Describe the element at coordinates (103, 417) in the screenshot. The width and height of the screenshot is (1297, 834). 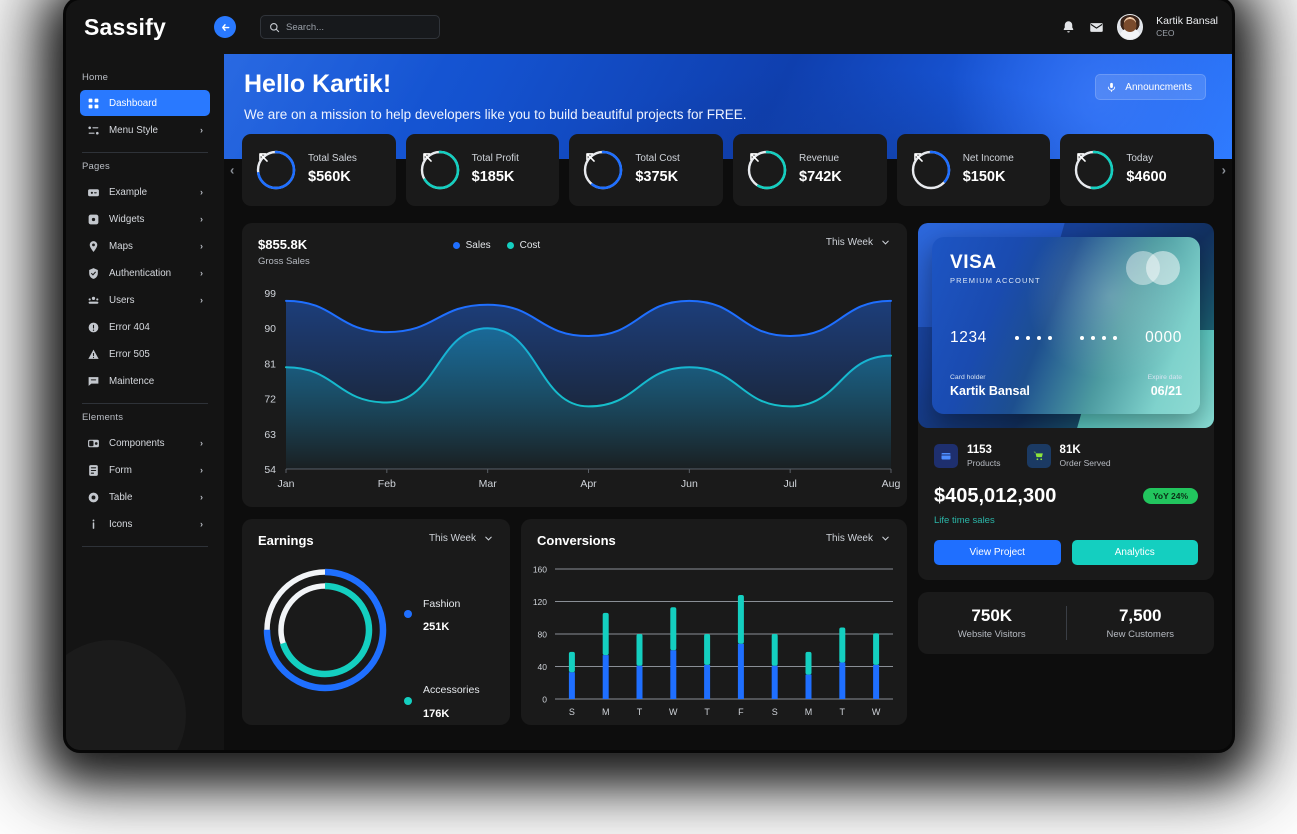
I see `sidebar-section-elements: Elements` at that location.